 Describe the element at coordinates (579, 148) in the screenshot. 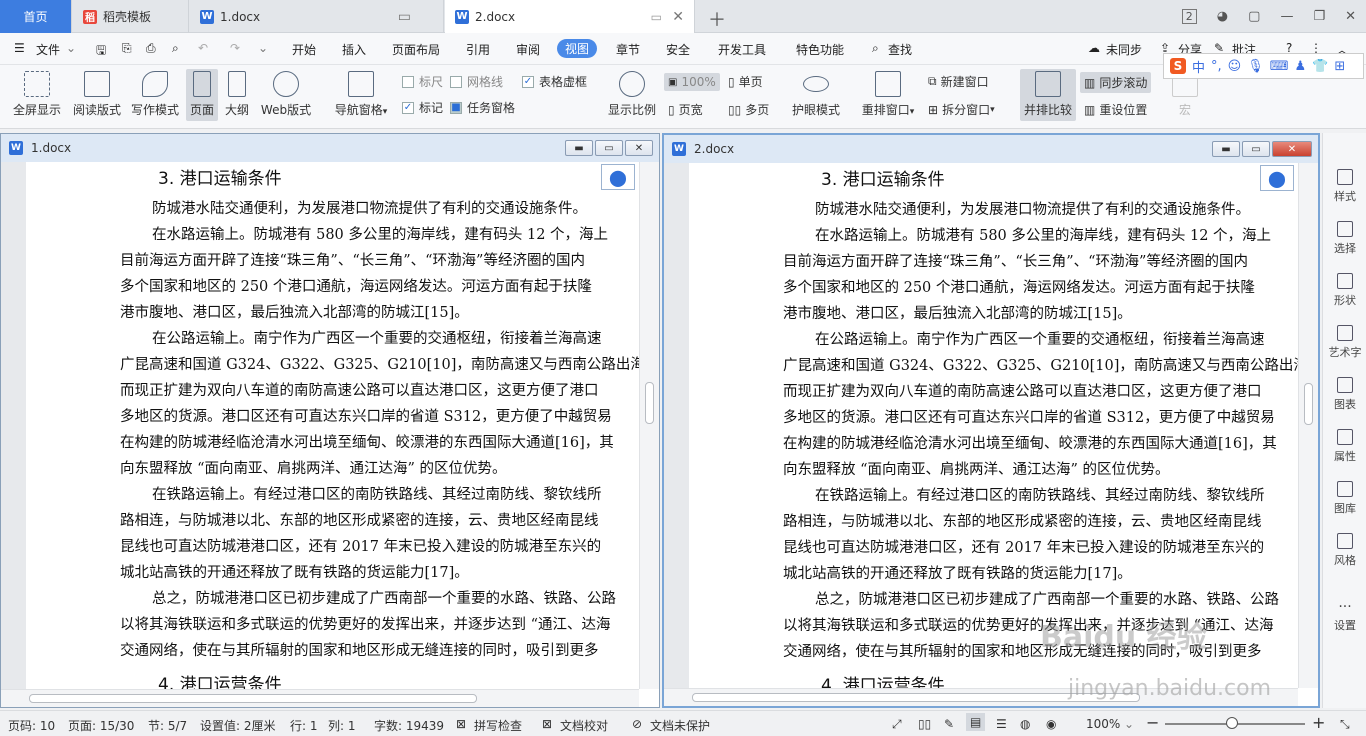

I see `minimize-button: ▬` at that location.